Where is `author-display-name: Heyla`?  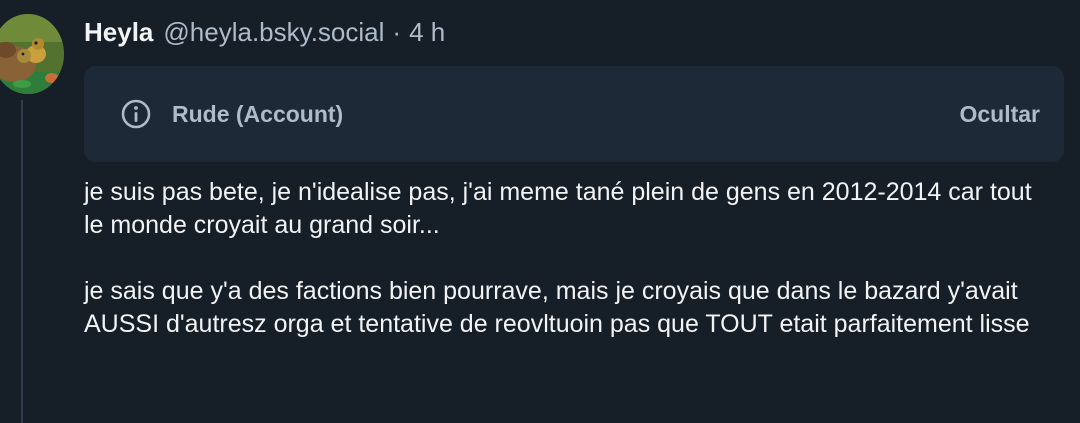
author-display-name: Heyla is located at coordinates (118, 32).